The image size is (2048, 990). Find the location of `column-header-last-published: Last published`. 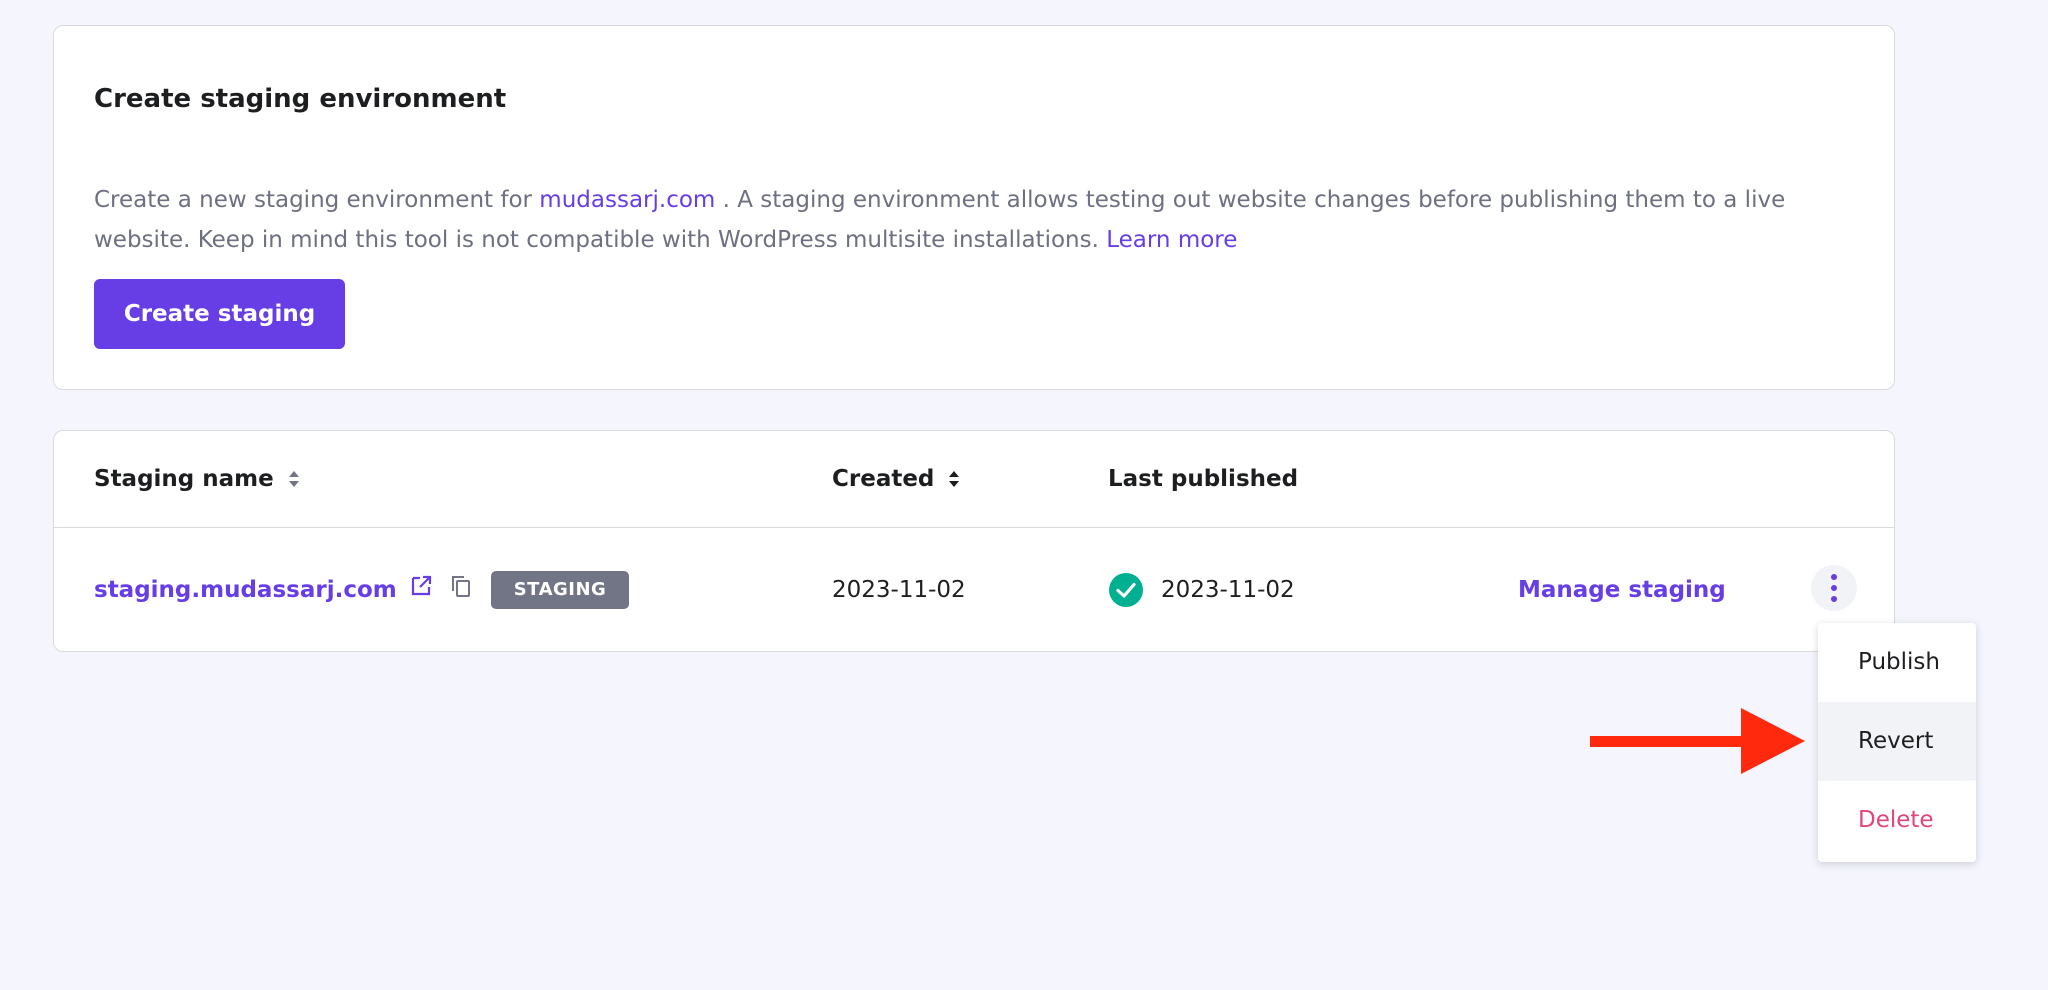

column-header-last-published: Last published is located at coordinates (1203, 479).